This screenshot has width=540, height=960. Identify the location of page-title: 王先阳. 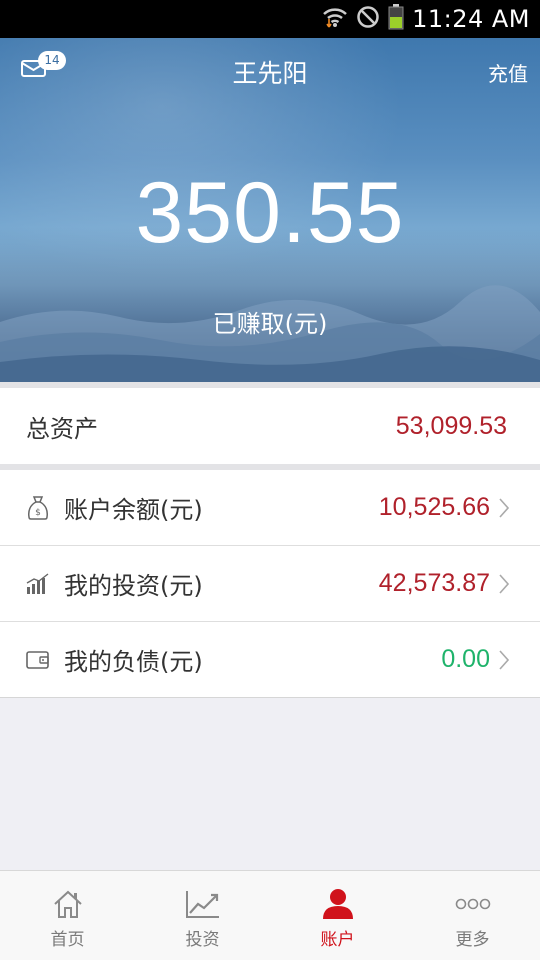
(270, 73).